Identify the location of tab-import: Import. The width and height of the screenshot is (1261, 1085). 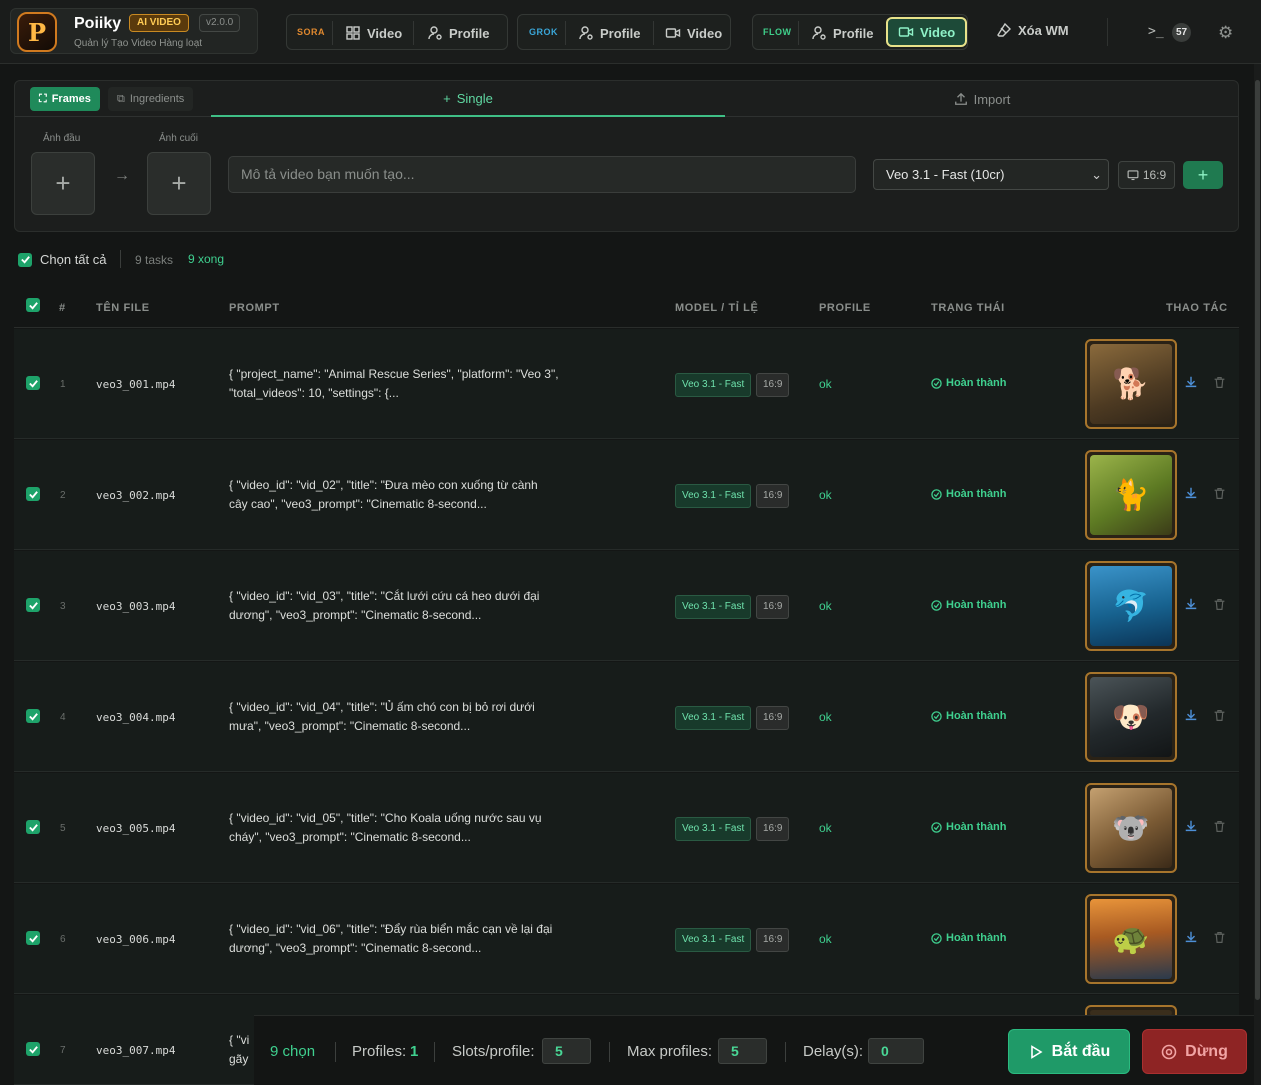
(982, 99).